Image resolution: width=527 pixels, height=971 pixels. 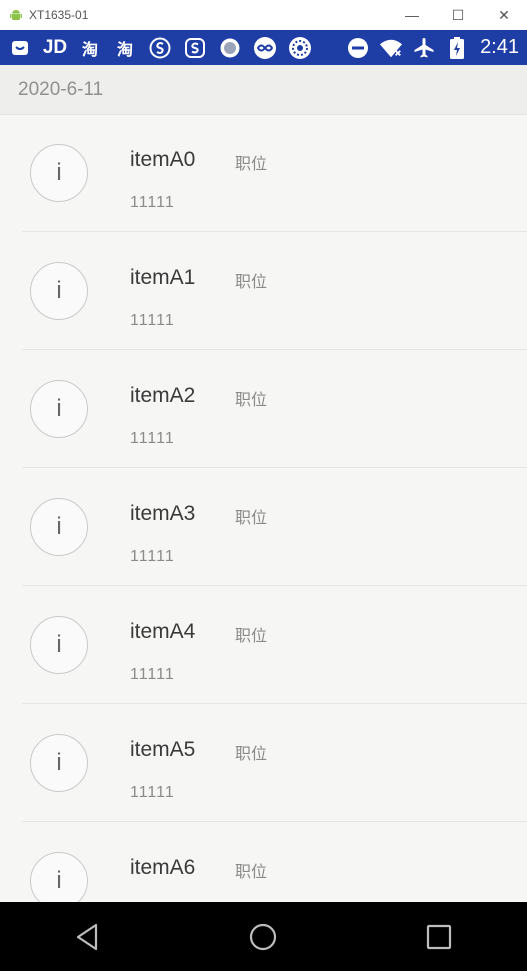 What do you see at coordinates (412, 15) in the screenshot?
I see `minimize-button: —` at bounding box center [412, 15].